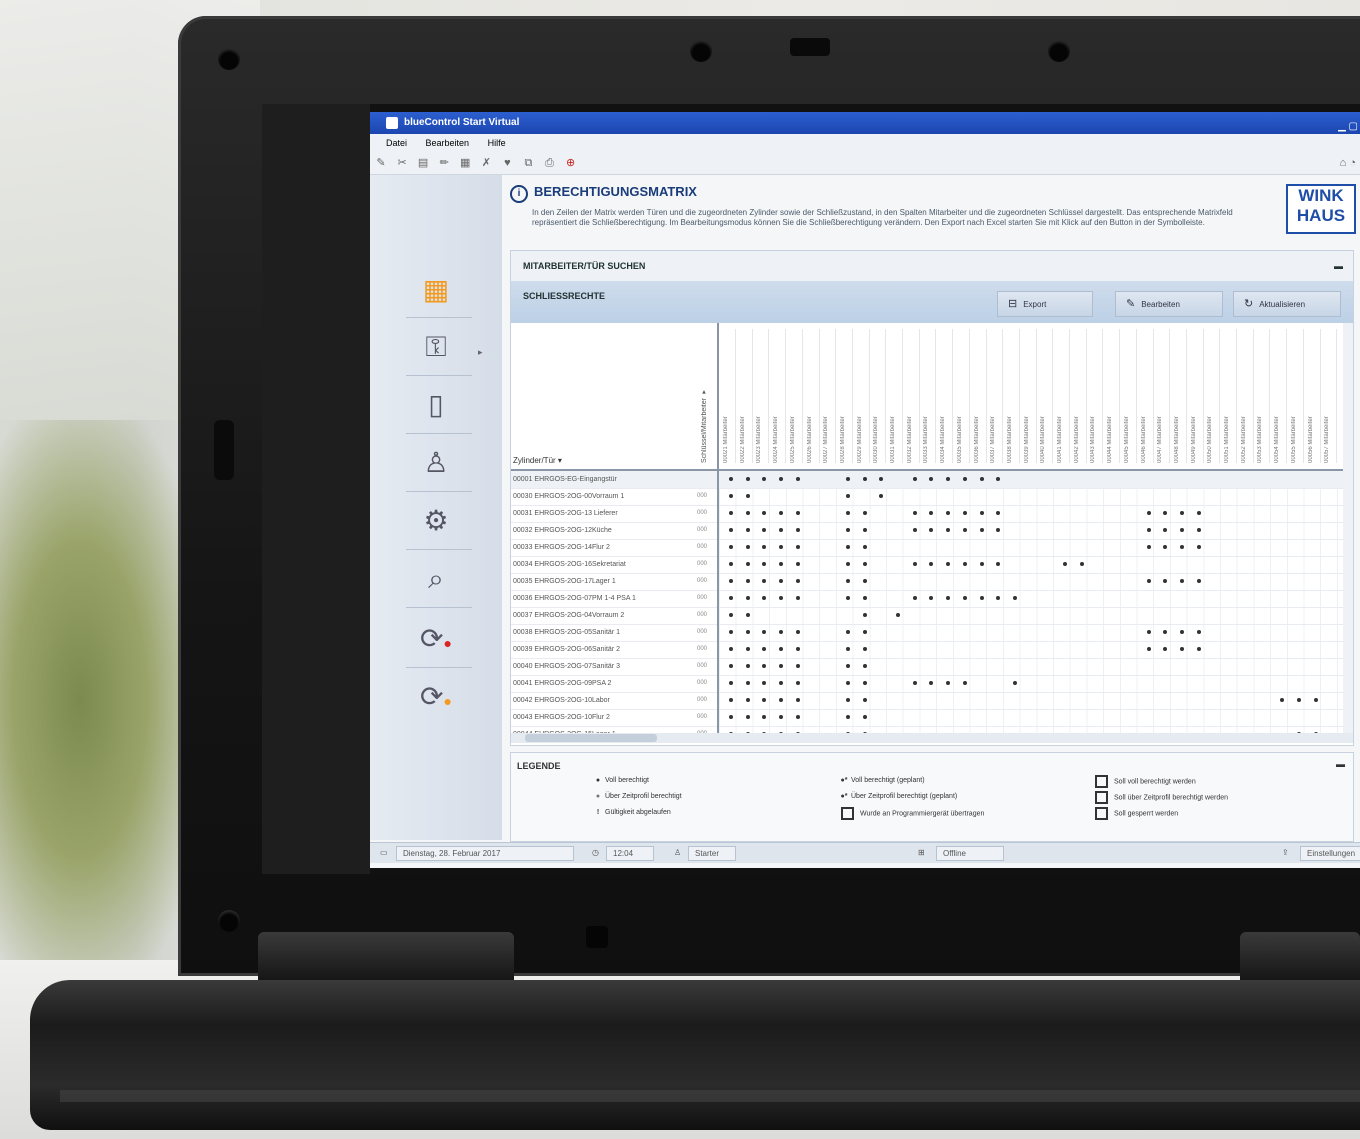  Describe the element at coordinates (436, 579) in the screenshot. I see `search-report-icon: ⌕` at that location.